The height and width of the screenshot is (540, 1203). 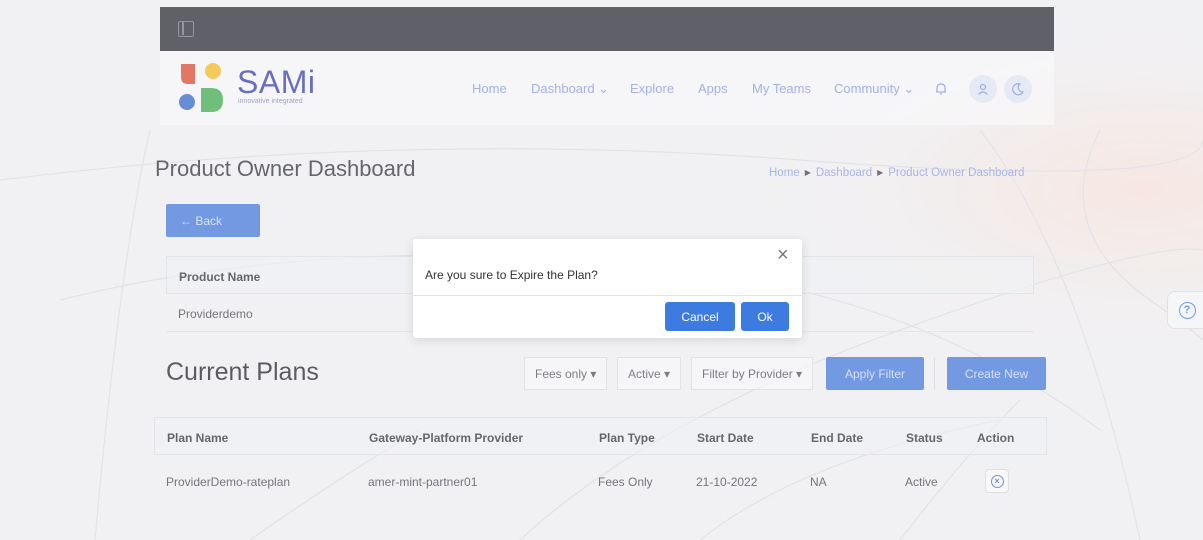 I want to click on close-icon: ×, so click(x=783, y=255).